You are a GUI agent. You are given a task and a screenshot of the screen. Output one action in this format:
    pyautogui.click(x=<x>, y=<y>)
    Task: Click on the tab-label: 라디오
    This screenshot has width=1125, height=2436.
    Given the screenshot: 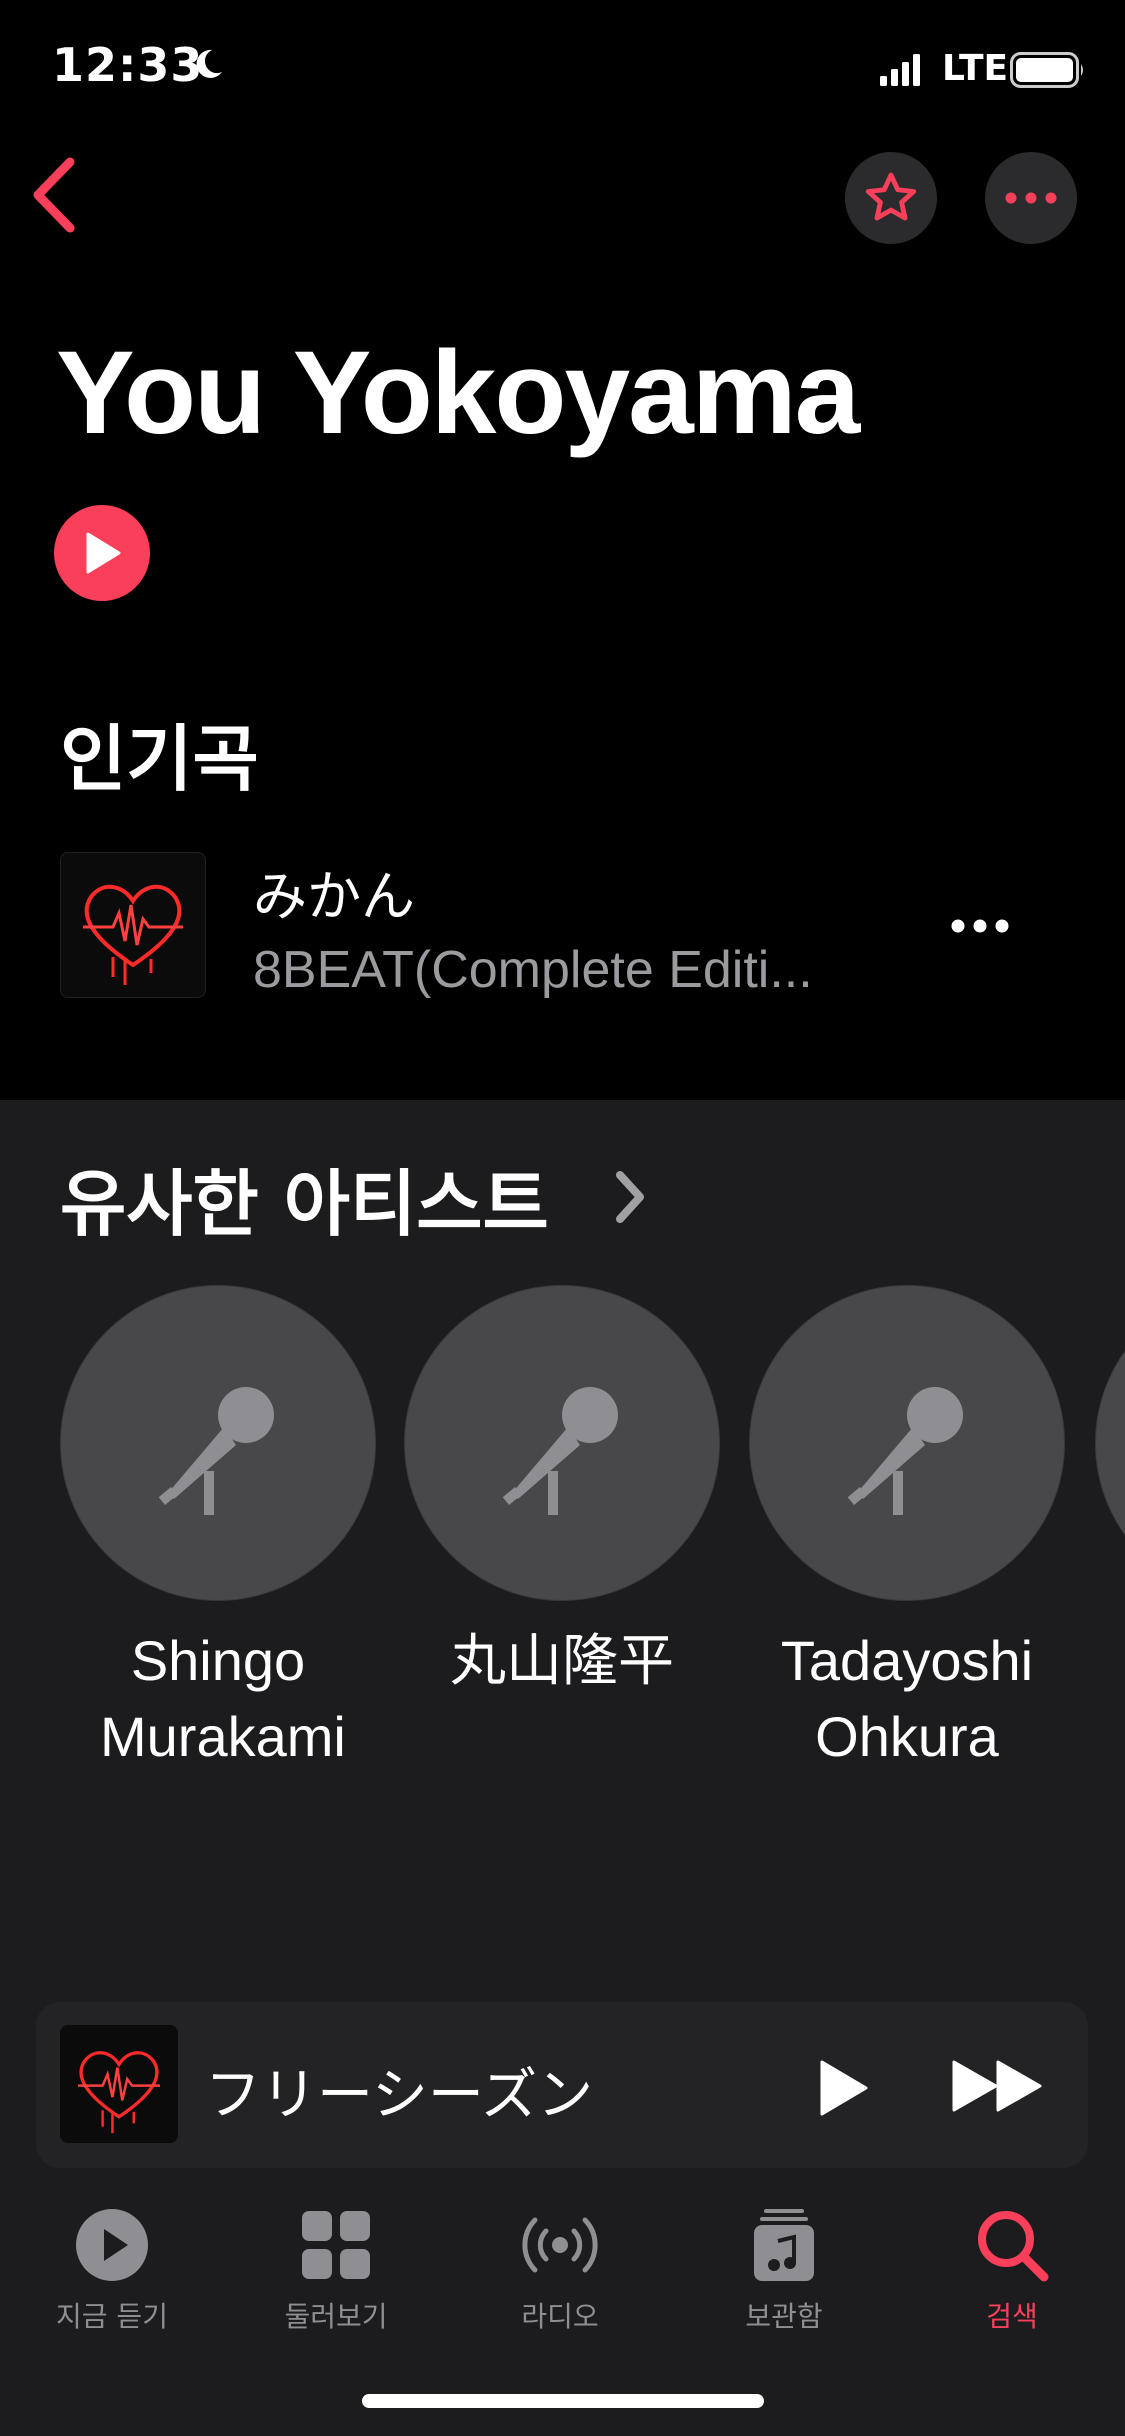 What is the action you would take?
    pyautogui.click(x=560, y=2316)
    